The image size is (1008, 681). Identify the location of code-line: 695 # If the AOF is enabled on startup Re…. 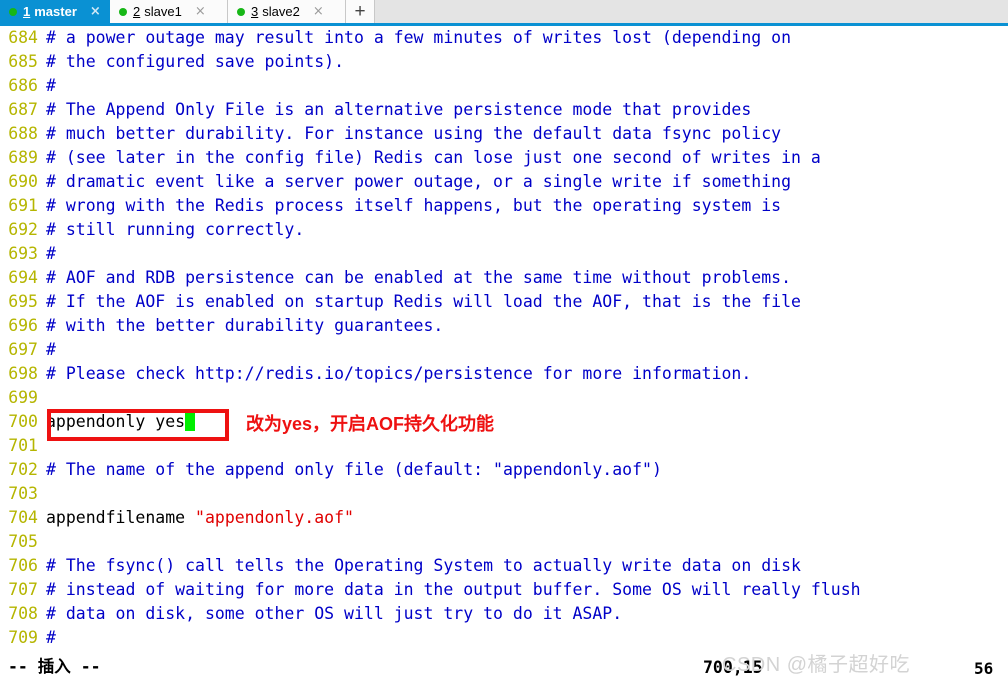
(504, 302).